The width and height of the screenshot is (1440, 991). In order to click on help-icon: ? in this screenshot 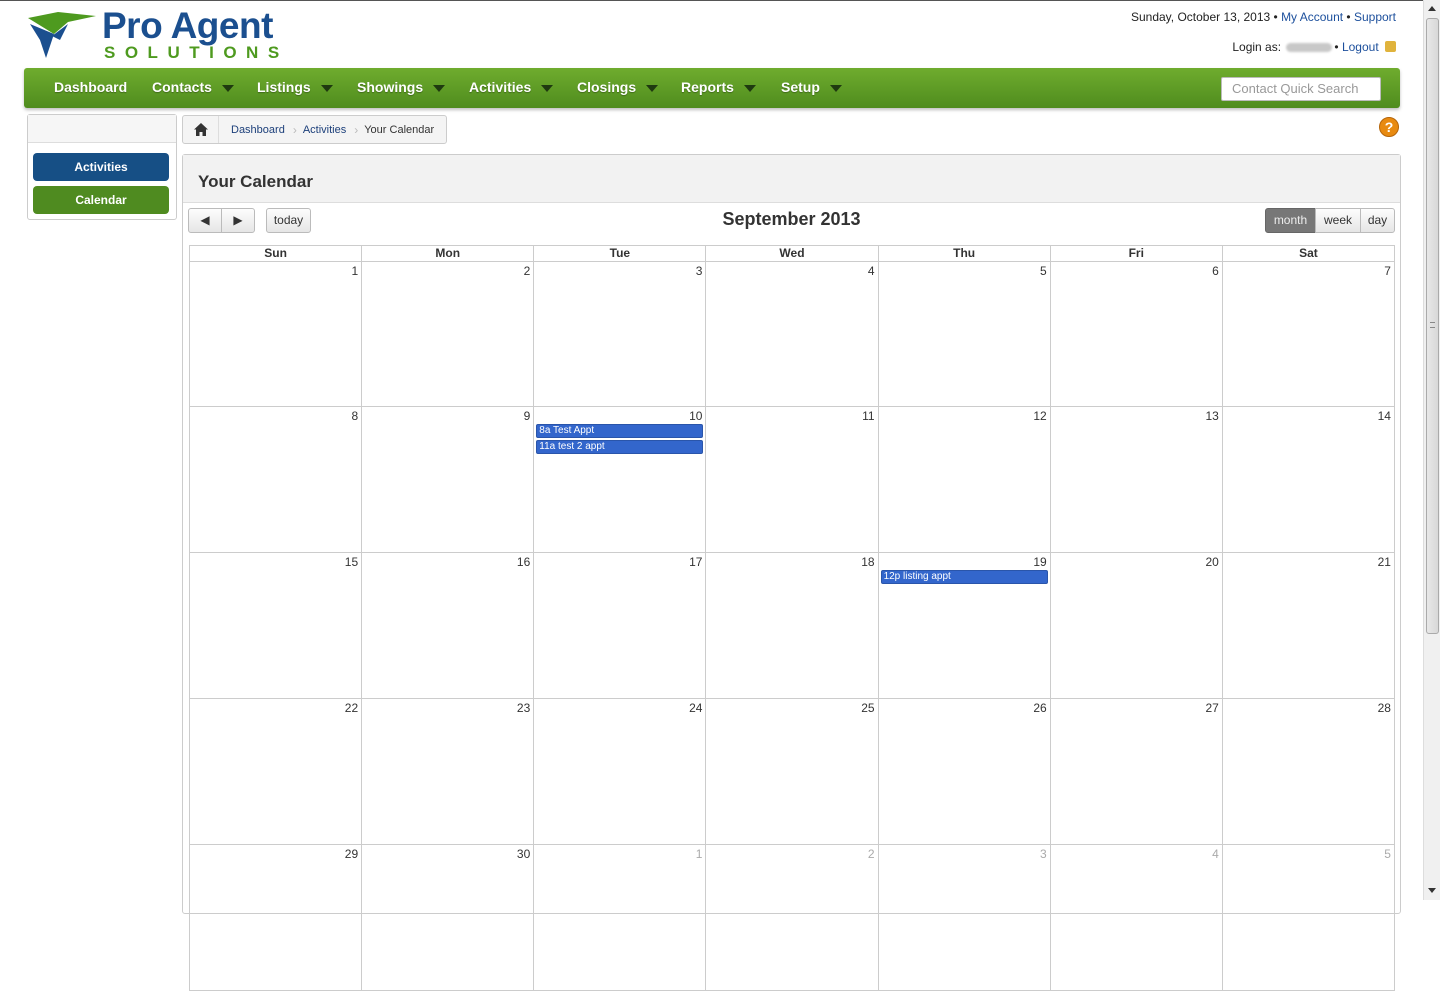, I will do `click(1389, 127)`.